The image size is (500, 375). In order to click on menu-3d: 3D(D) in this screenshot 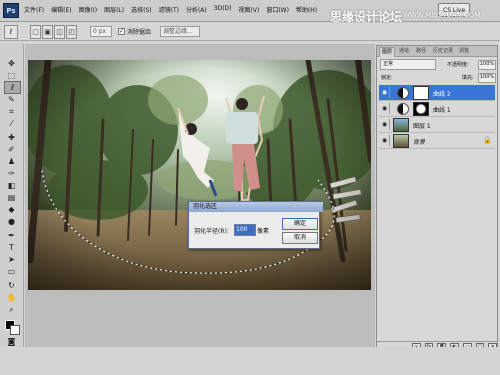, I will do `click(223, 9)`.